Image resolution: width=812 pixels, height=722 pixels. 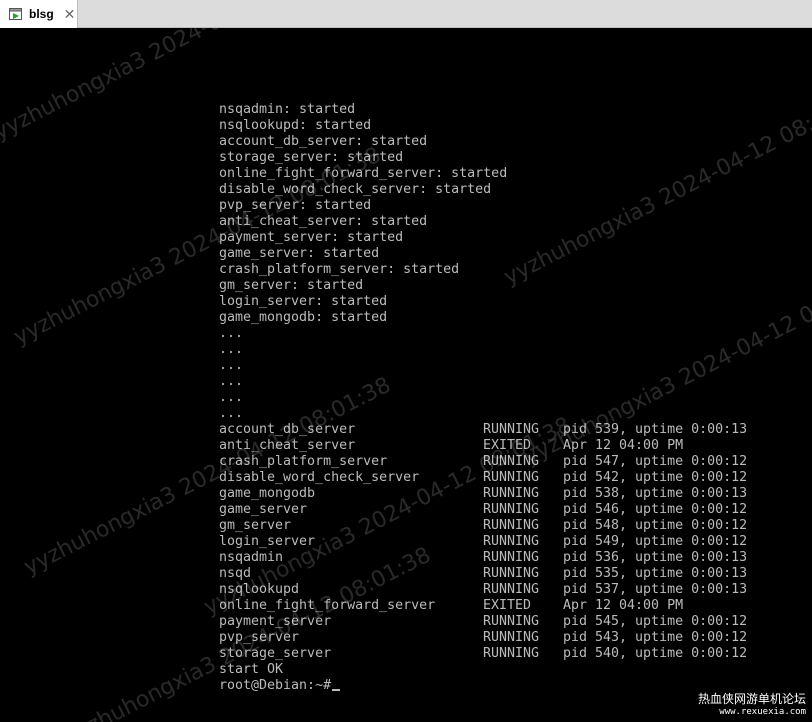 I want to click on start-line: anti_cheat_server: started, so click(x=323, y=221).